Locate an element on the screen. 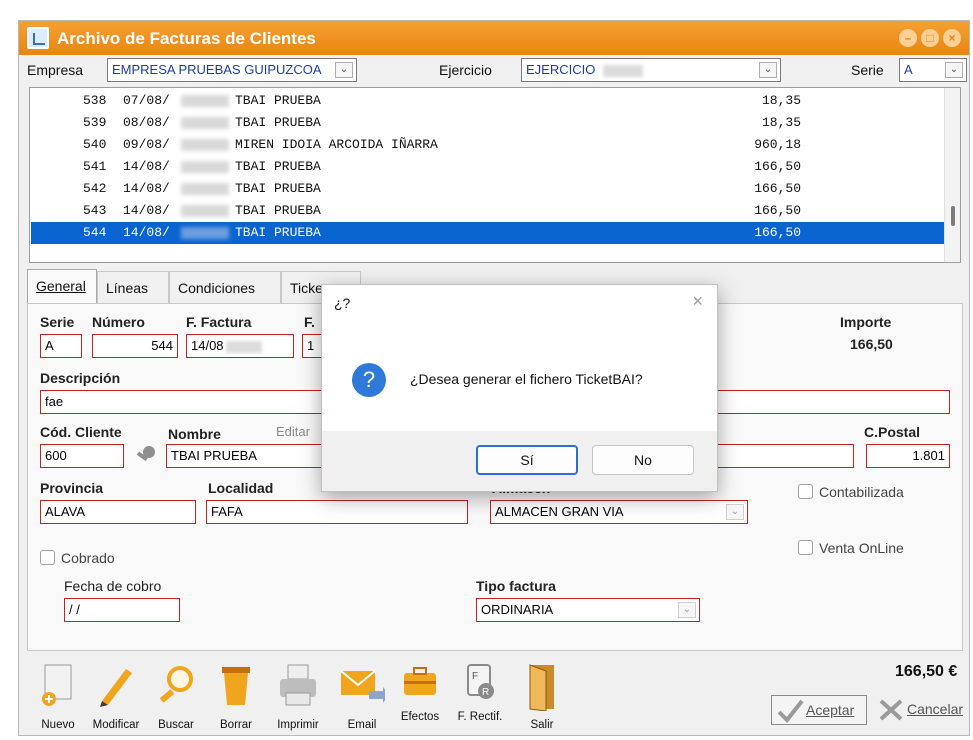 Image resolution: width=973 pixels, height=740 pixels. importe-label: Importe is located at coordinates (866, 322).